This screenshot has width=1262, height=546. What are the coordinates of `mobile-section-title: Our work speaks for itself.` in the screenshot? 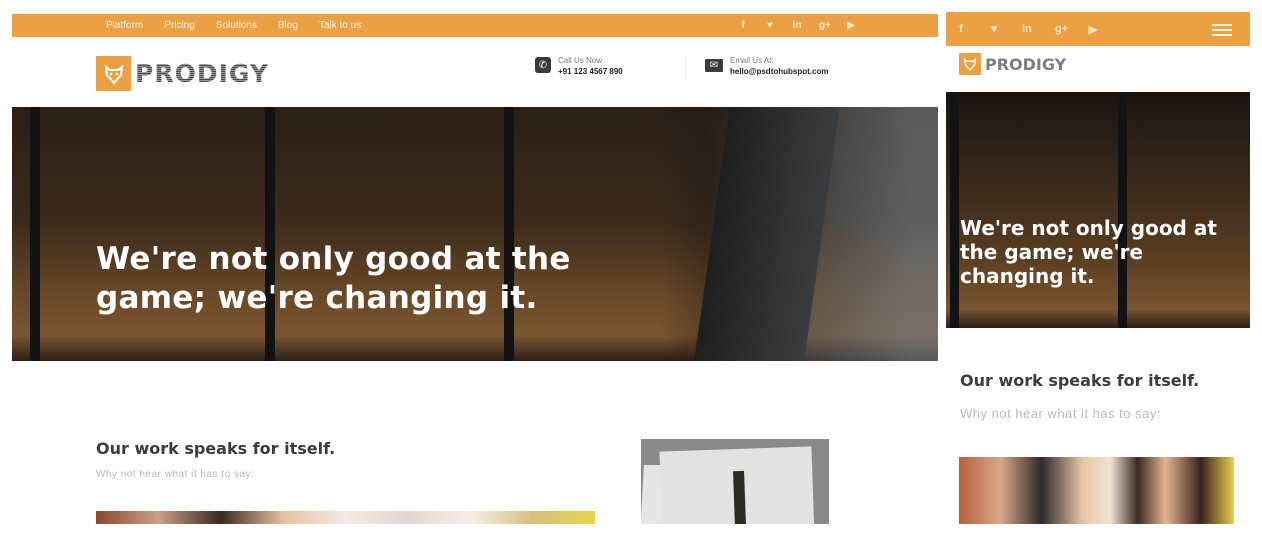 It's located at (1080, 380).